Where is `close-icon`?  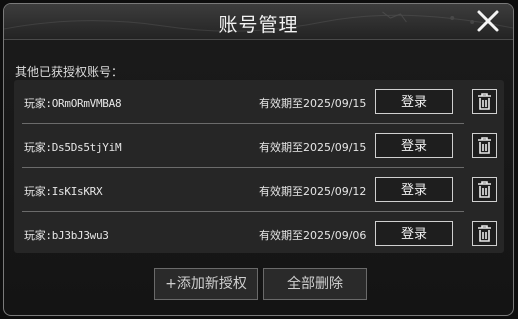
close-icon is located at coordinates (488, 21).